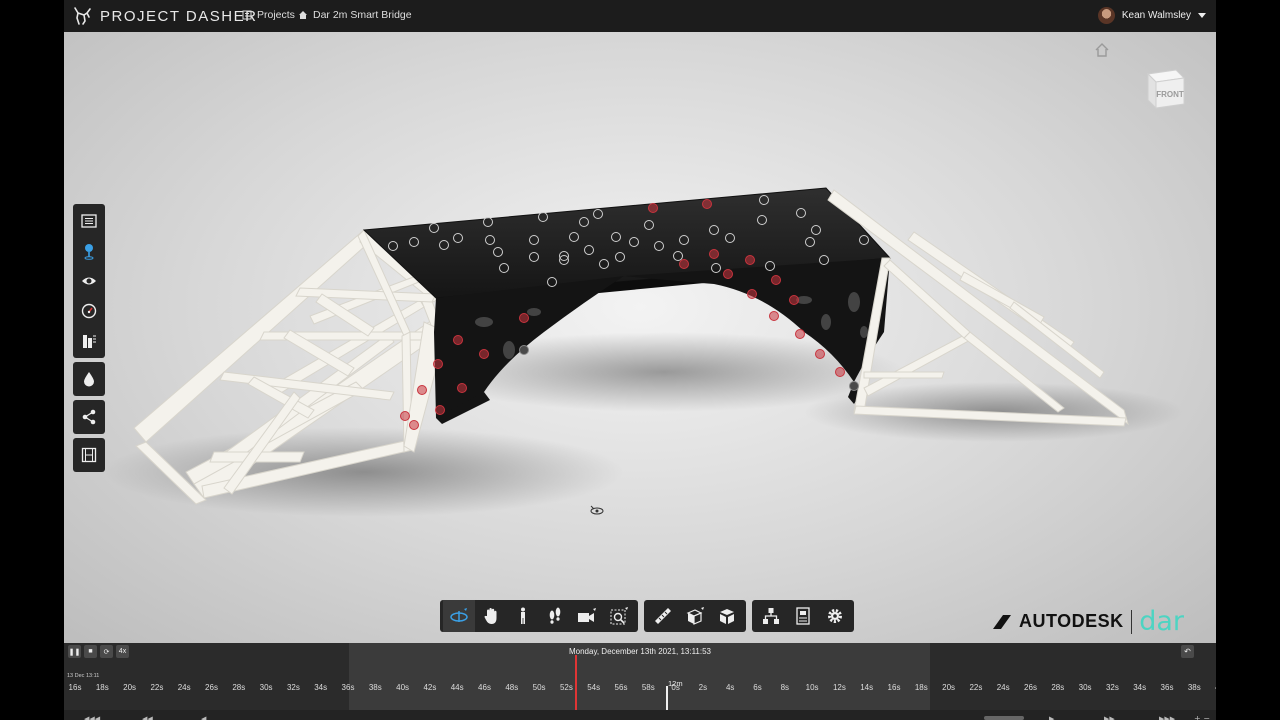  What do you see at coordinates (597, 510) in the screenshot?
I see `orbit-cursor-icon` at bounding box center [597, 510].